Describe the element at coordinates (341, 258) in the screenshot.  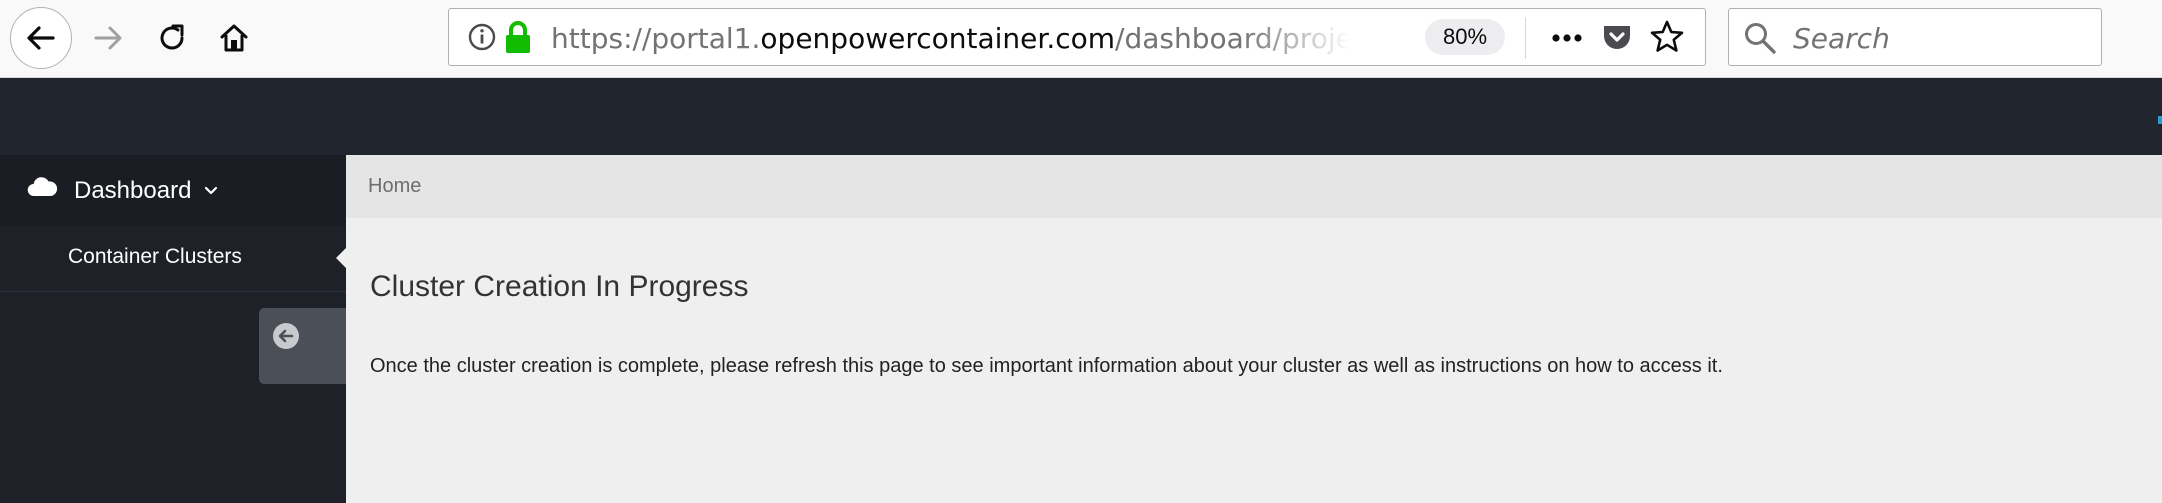
I see `active-item-pointer` at that location.